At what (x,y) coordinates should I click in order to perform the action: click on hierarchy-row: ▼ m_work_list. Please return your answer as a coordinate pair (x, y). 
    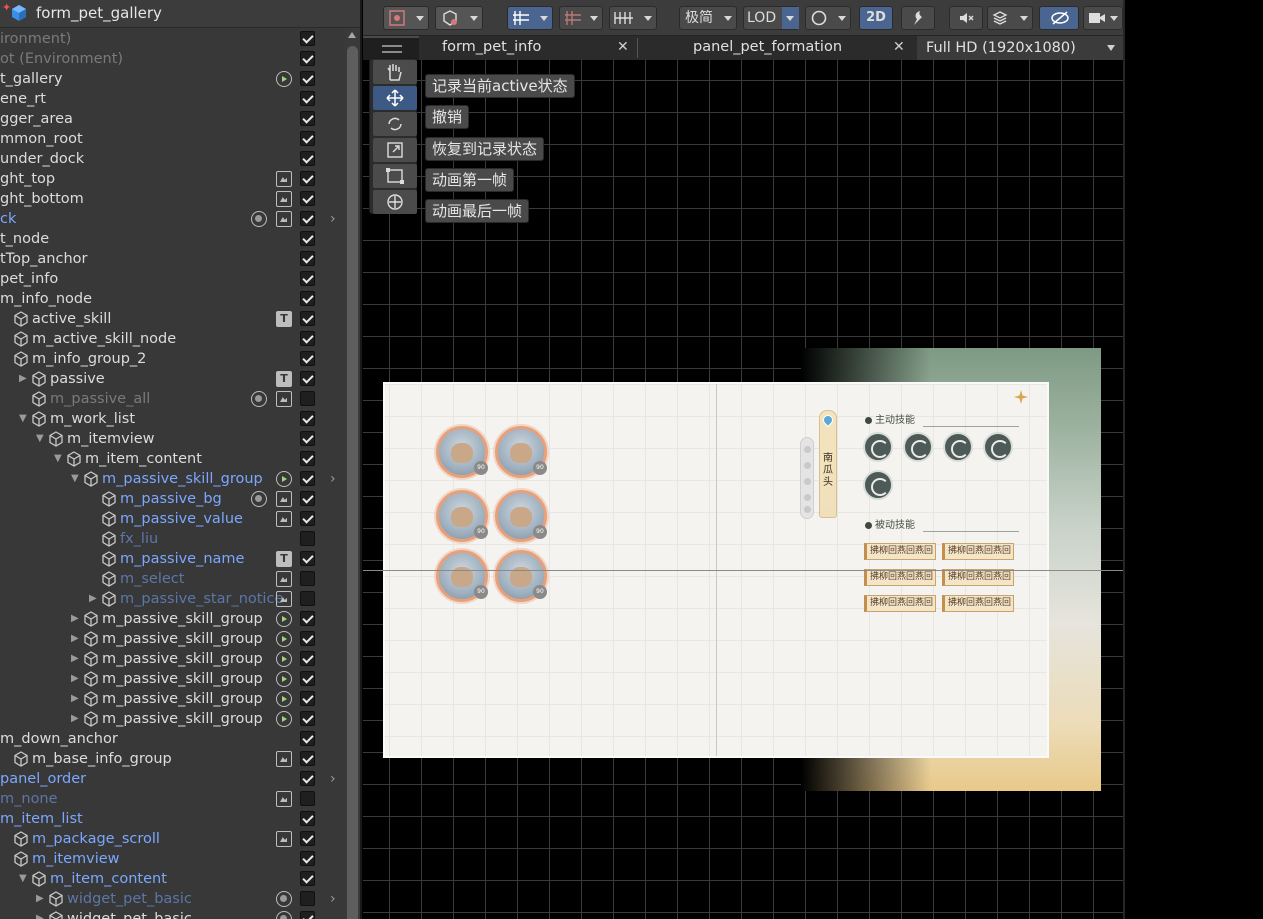
    Looking at the image, I should click on (172, 419).